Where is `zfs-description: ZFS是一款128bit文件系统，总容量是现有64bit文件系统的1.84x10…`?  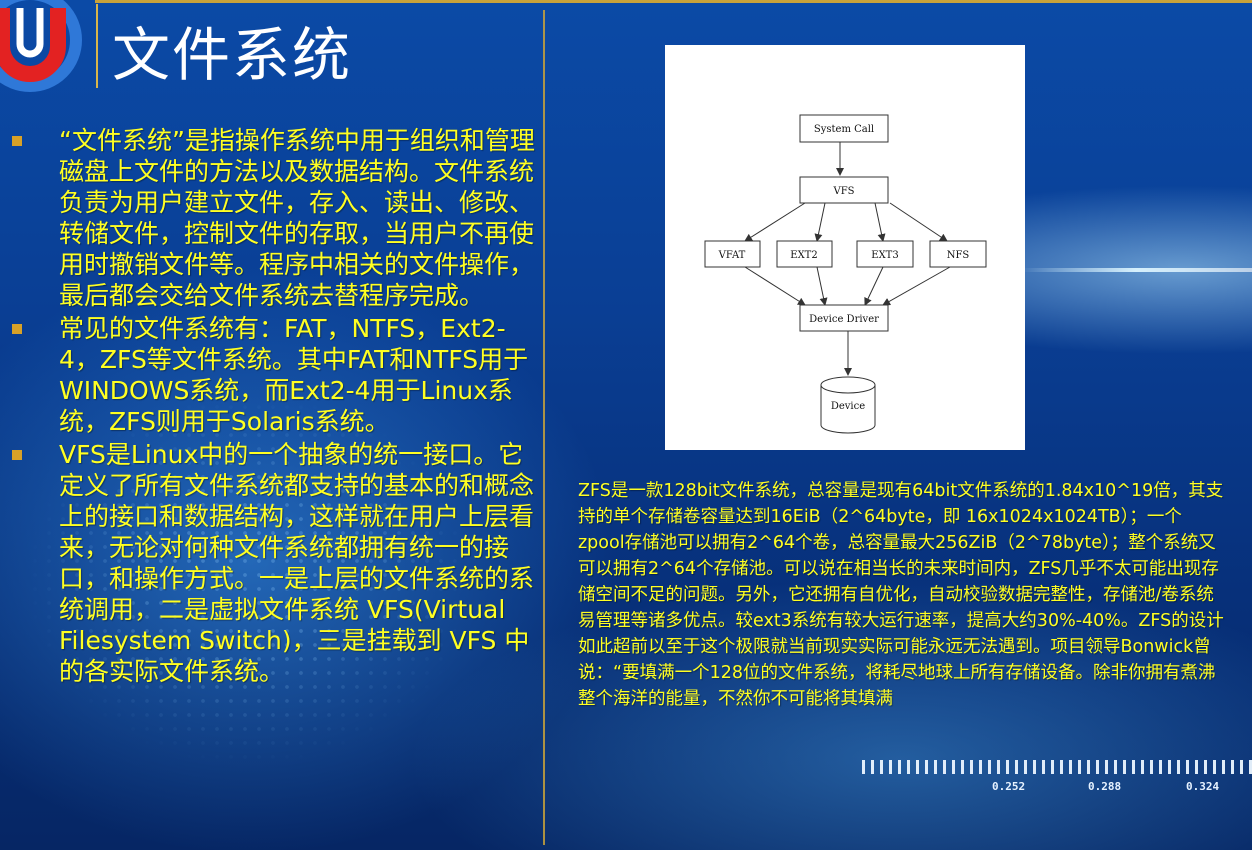 zfs-description: ZFS是一款128bit文件系统，总容量是现有64bit文件系统的1.84x10… is located at coordinates (901, 595).